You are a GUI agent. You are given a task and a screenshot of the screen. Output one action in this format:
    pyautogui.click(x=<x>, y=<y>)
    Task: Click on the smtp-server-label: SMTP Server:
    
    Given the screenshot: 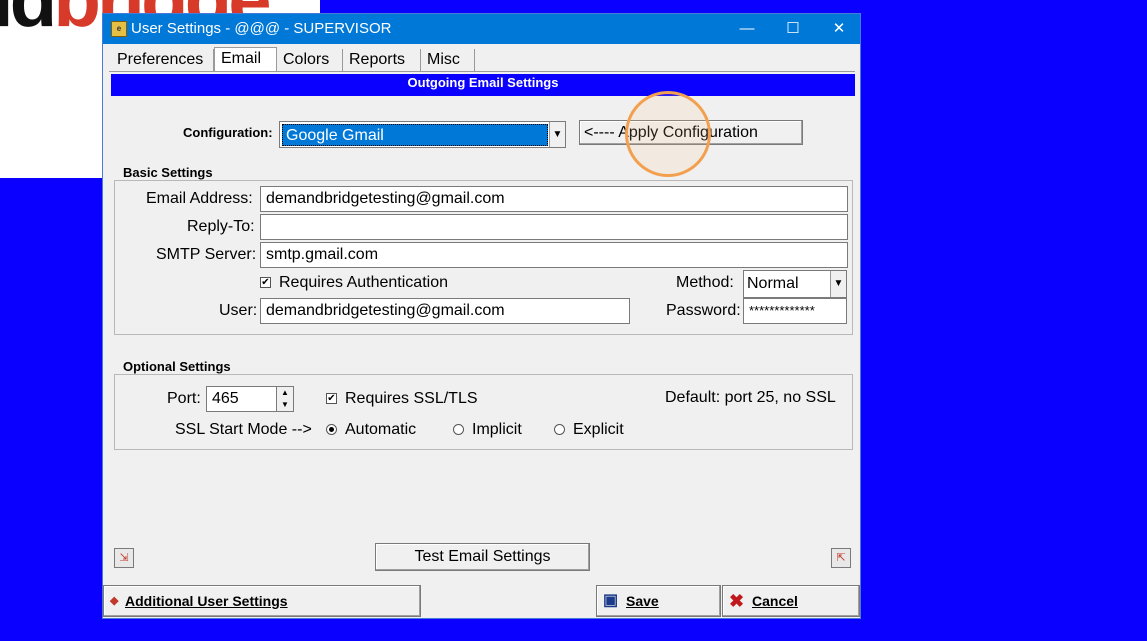 What is the action you would take?
    pyautogui.click(x=206, y=254)
    